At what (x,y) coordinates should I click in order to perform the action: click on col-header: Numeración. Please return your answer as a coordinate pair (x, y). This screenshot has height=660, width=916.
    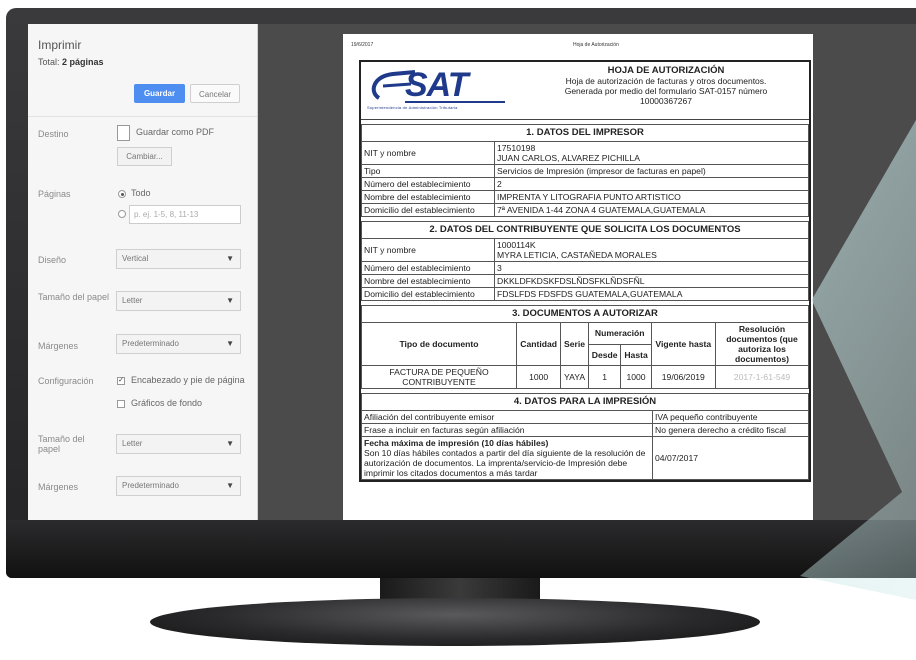
    Looking at the image, I should click on (619, 333).